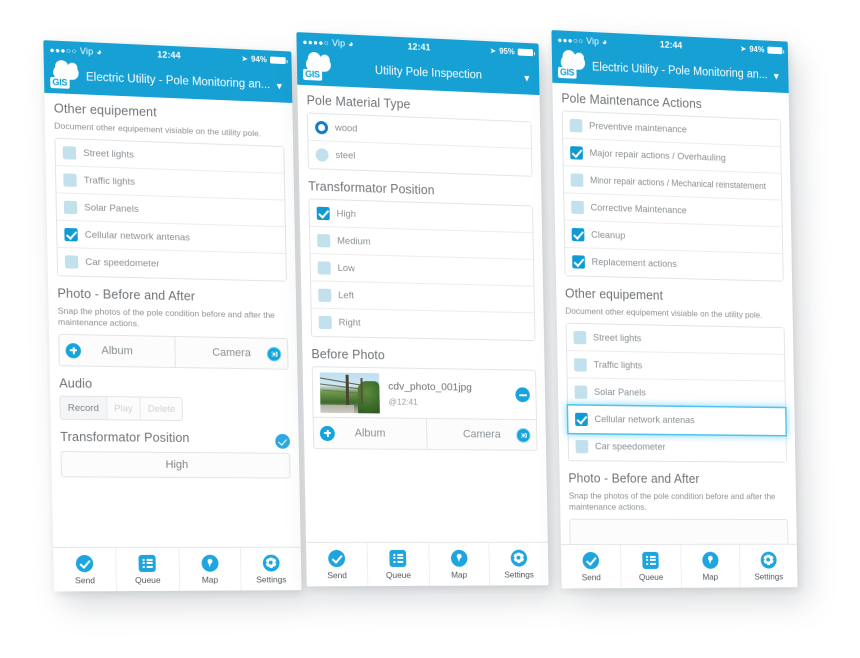 This screenshot has height=658, width=860. Describe the element at coordinates (674, 264) in the screenshot. I see `list-item: Replacement actions` at that location.